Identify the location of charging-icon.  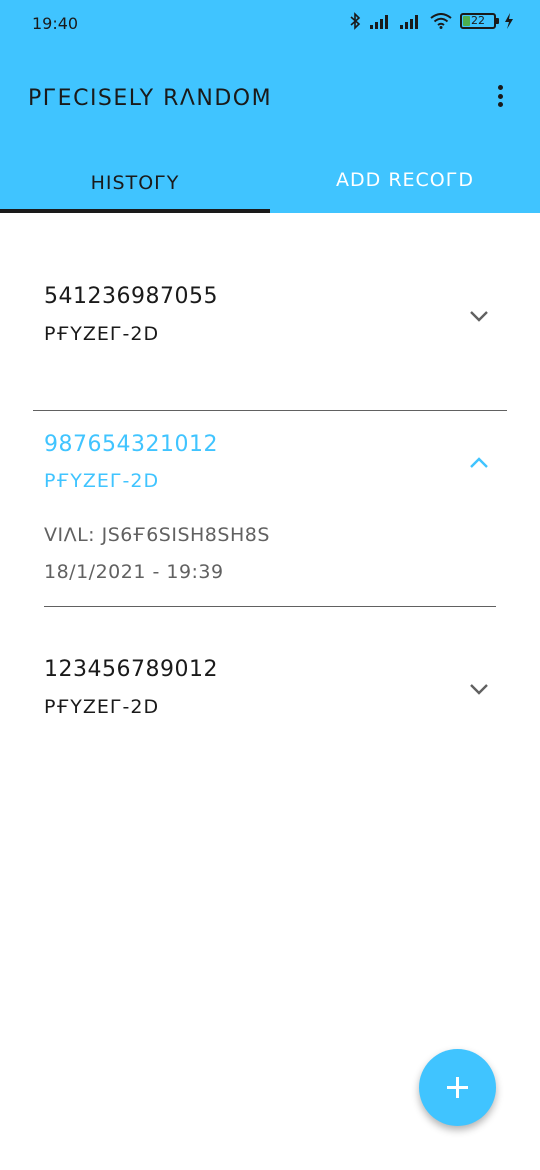
(509, 21).